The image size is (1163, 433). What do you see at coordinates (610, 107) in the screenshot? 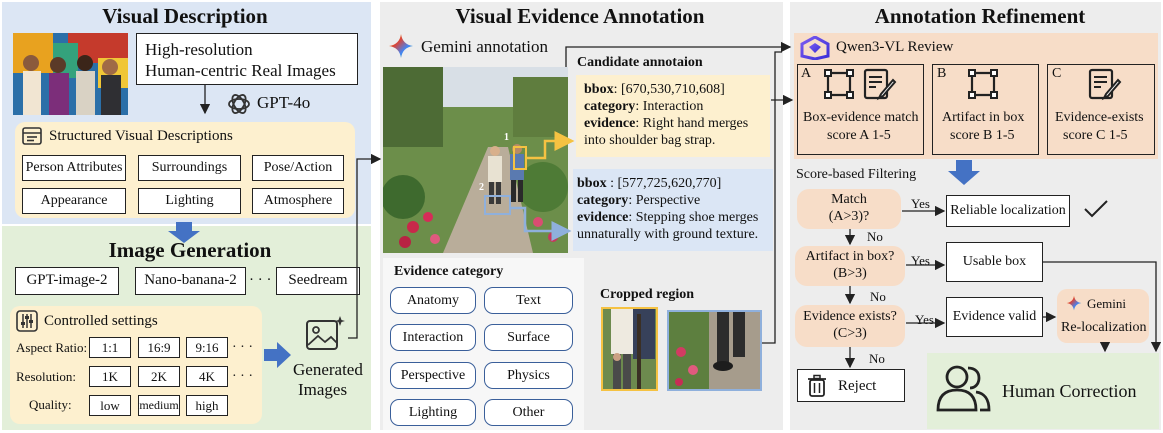
I see `ann1-category-key: category` at bounding box center [610, 107].